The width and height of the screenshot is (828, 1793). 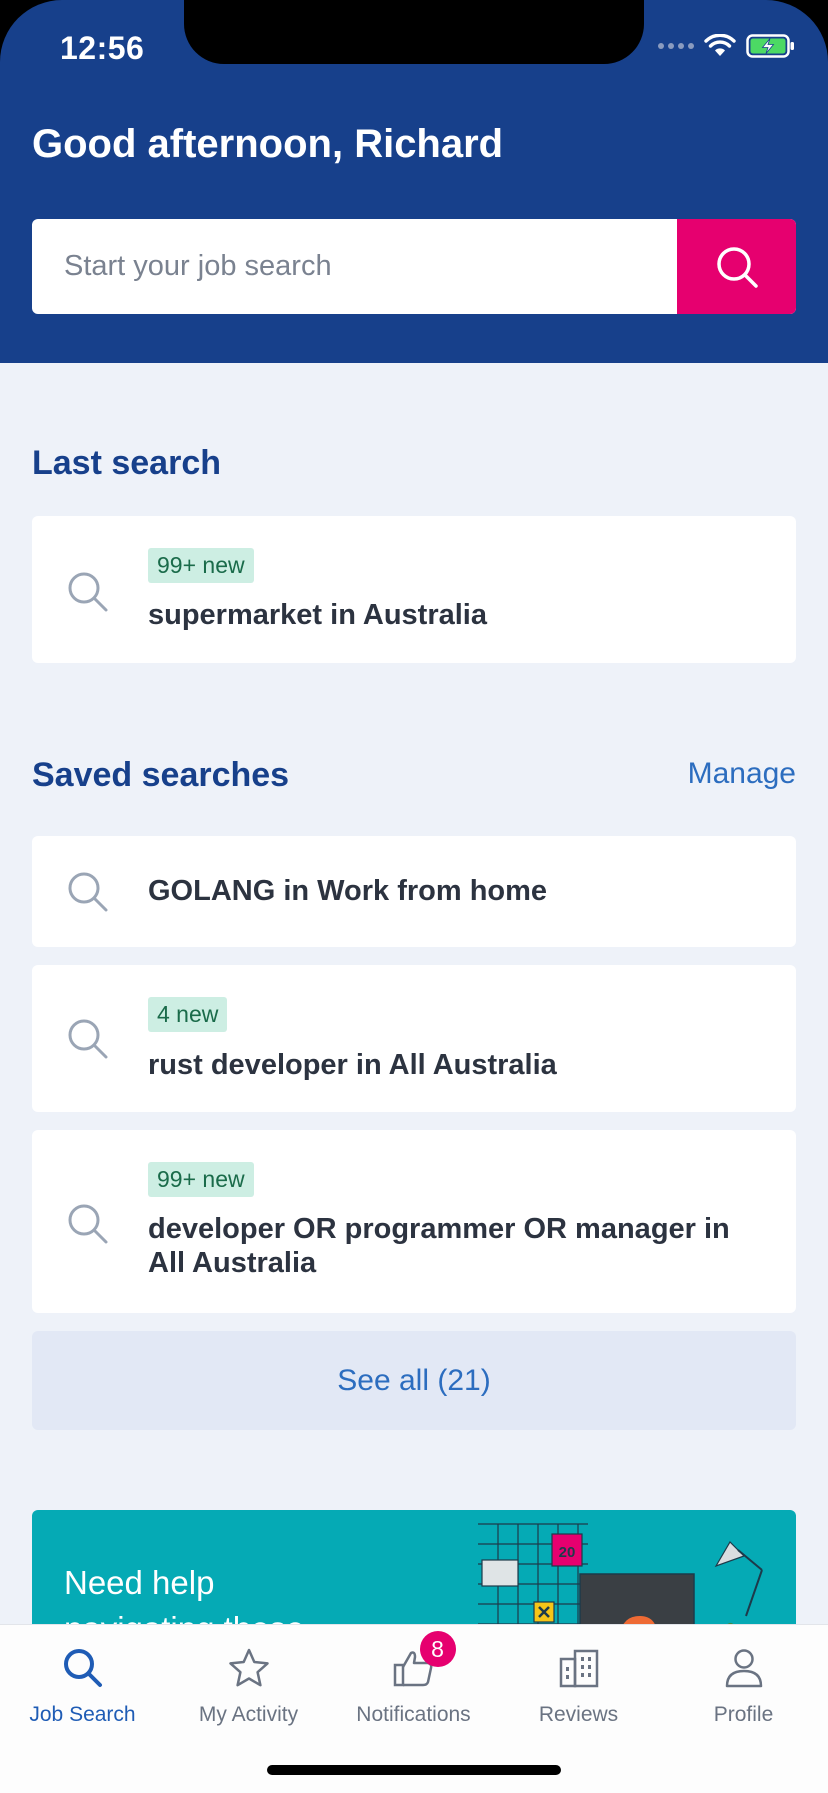 I want to click on search-query-label: rust developer in All Australia, so click(x=352, y=1065).